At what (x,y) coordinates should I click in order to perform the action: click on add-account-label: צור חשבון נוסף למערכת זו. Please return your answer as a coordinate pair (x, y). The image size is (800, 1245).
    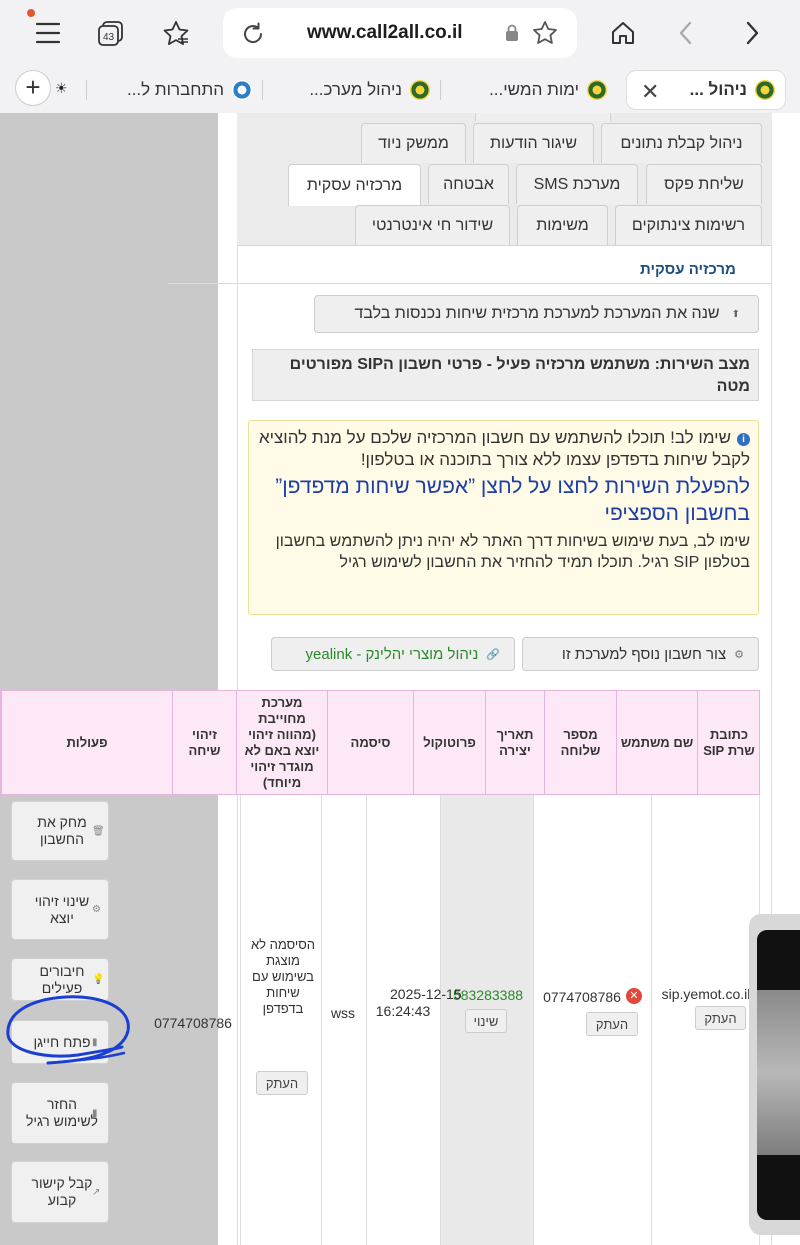
    Looking at the image, I should click on (644, 654).